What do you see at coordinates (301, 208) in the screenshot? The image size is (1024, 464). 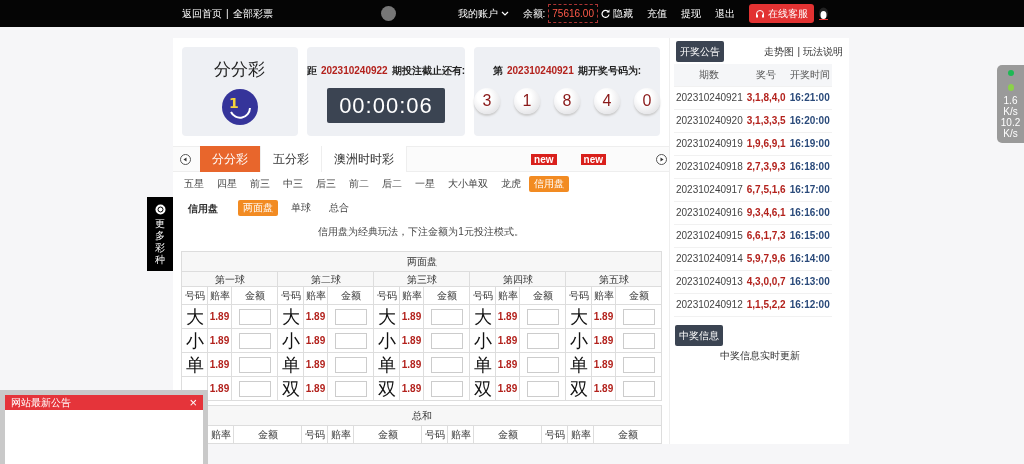 I see `mode-tab: 单球` at bounding box center [301, 208].